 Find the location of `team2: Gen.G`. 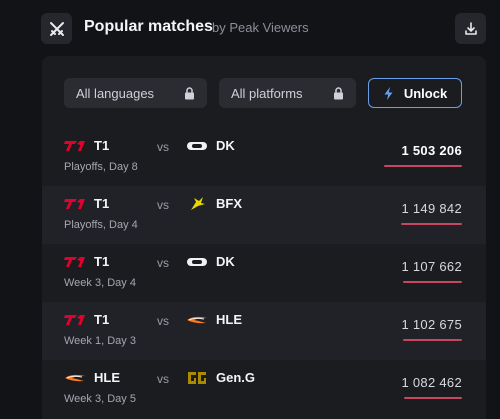

team2: Gen.G is located at coordinates (220, 377).